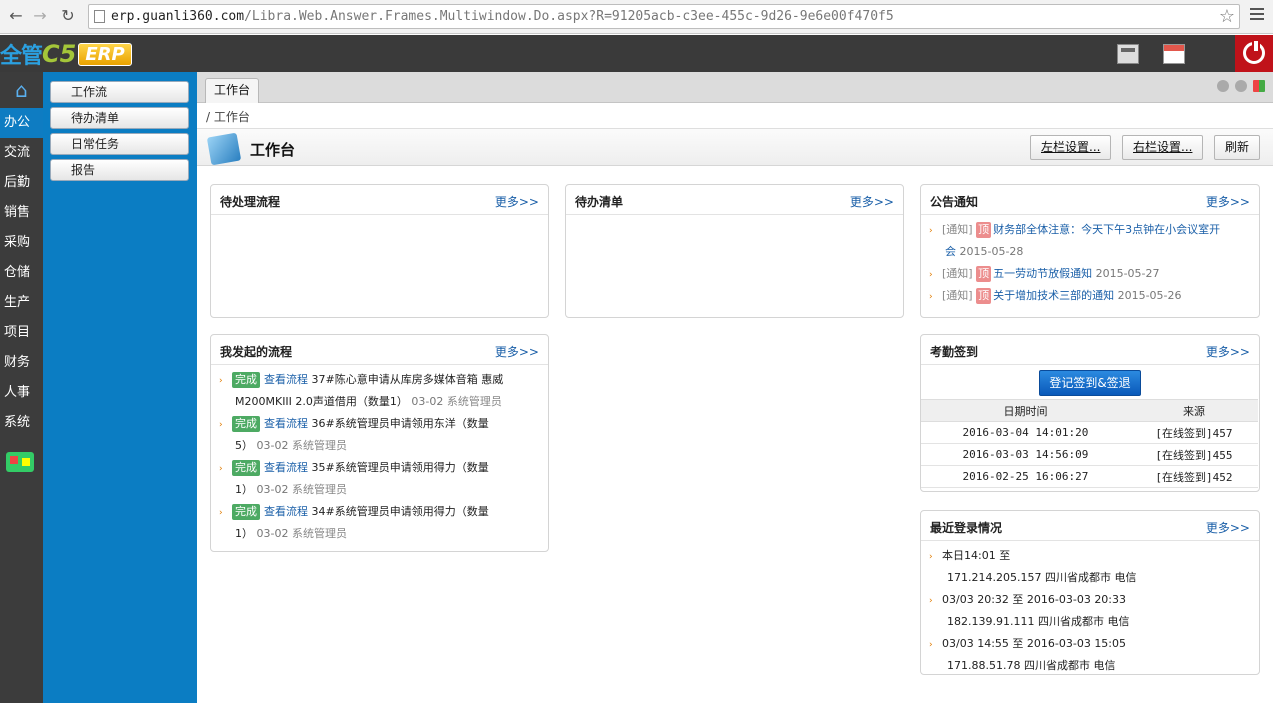 The image size is (1273, 703). I want to click on forward-icon: →, so click(40, 16).